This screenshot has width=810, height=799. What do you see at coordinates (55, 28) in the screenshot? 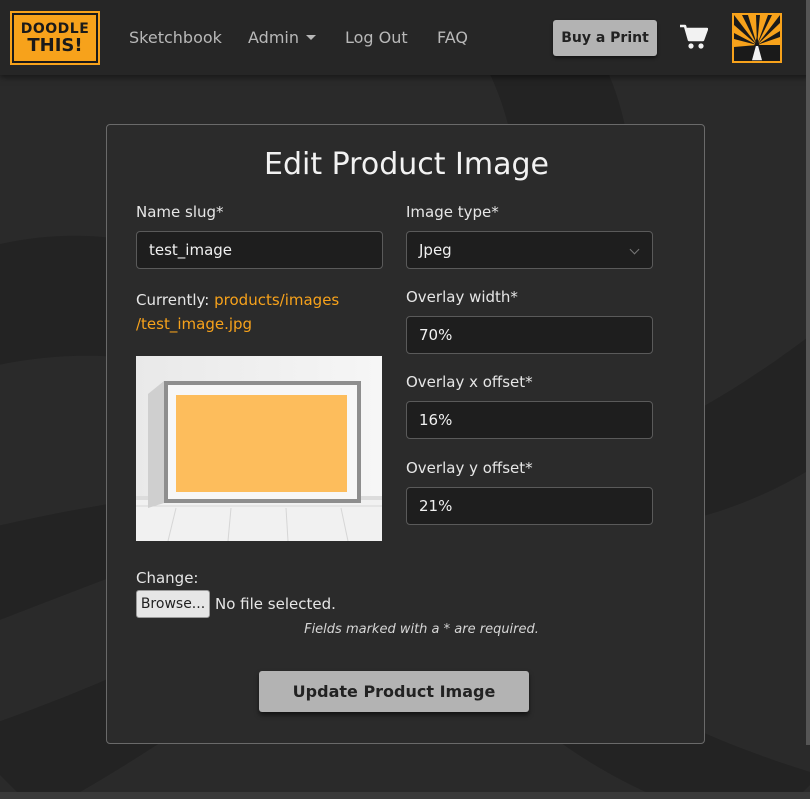
I see `logo-line1: DOODLE` at bounding box center [55, 28].